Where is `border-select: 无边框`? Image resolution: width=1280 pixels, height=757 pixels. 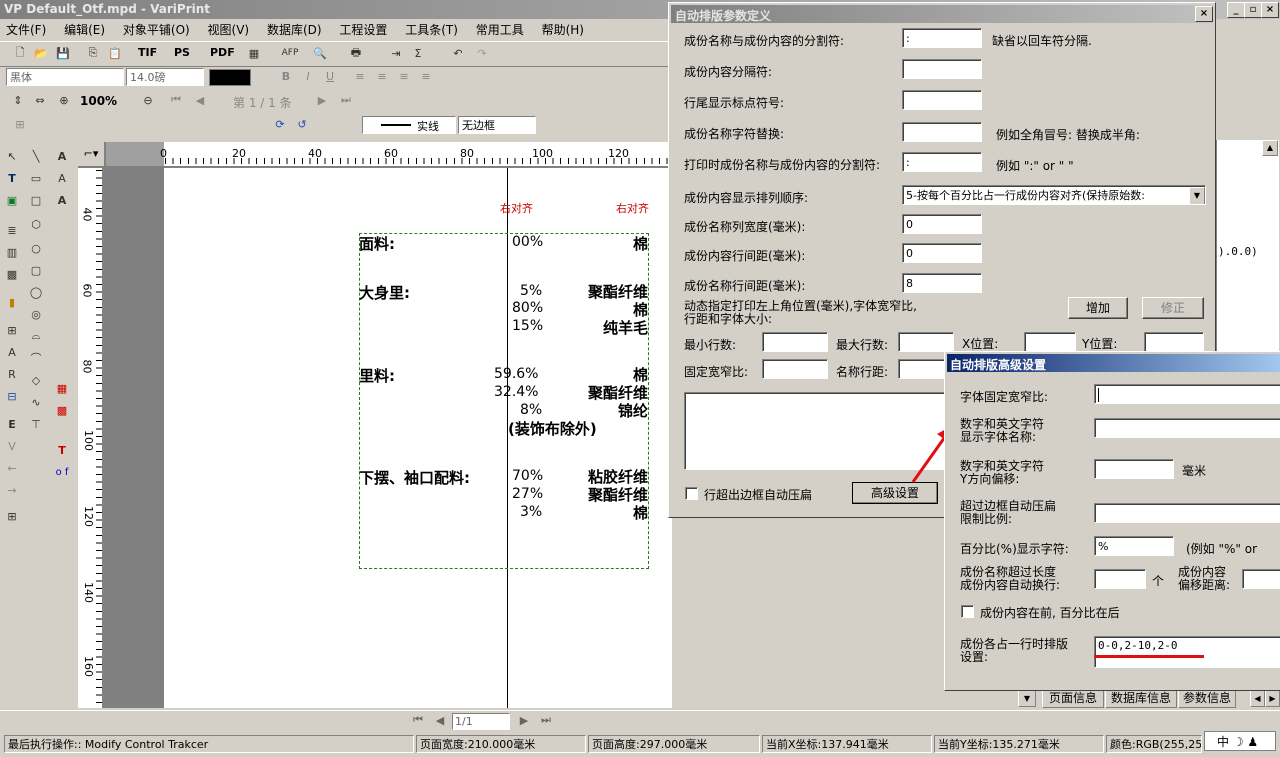 border-select: 无边框 is located at coordinates (497, 125).